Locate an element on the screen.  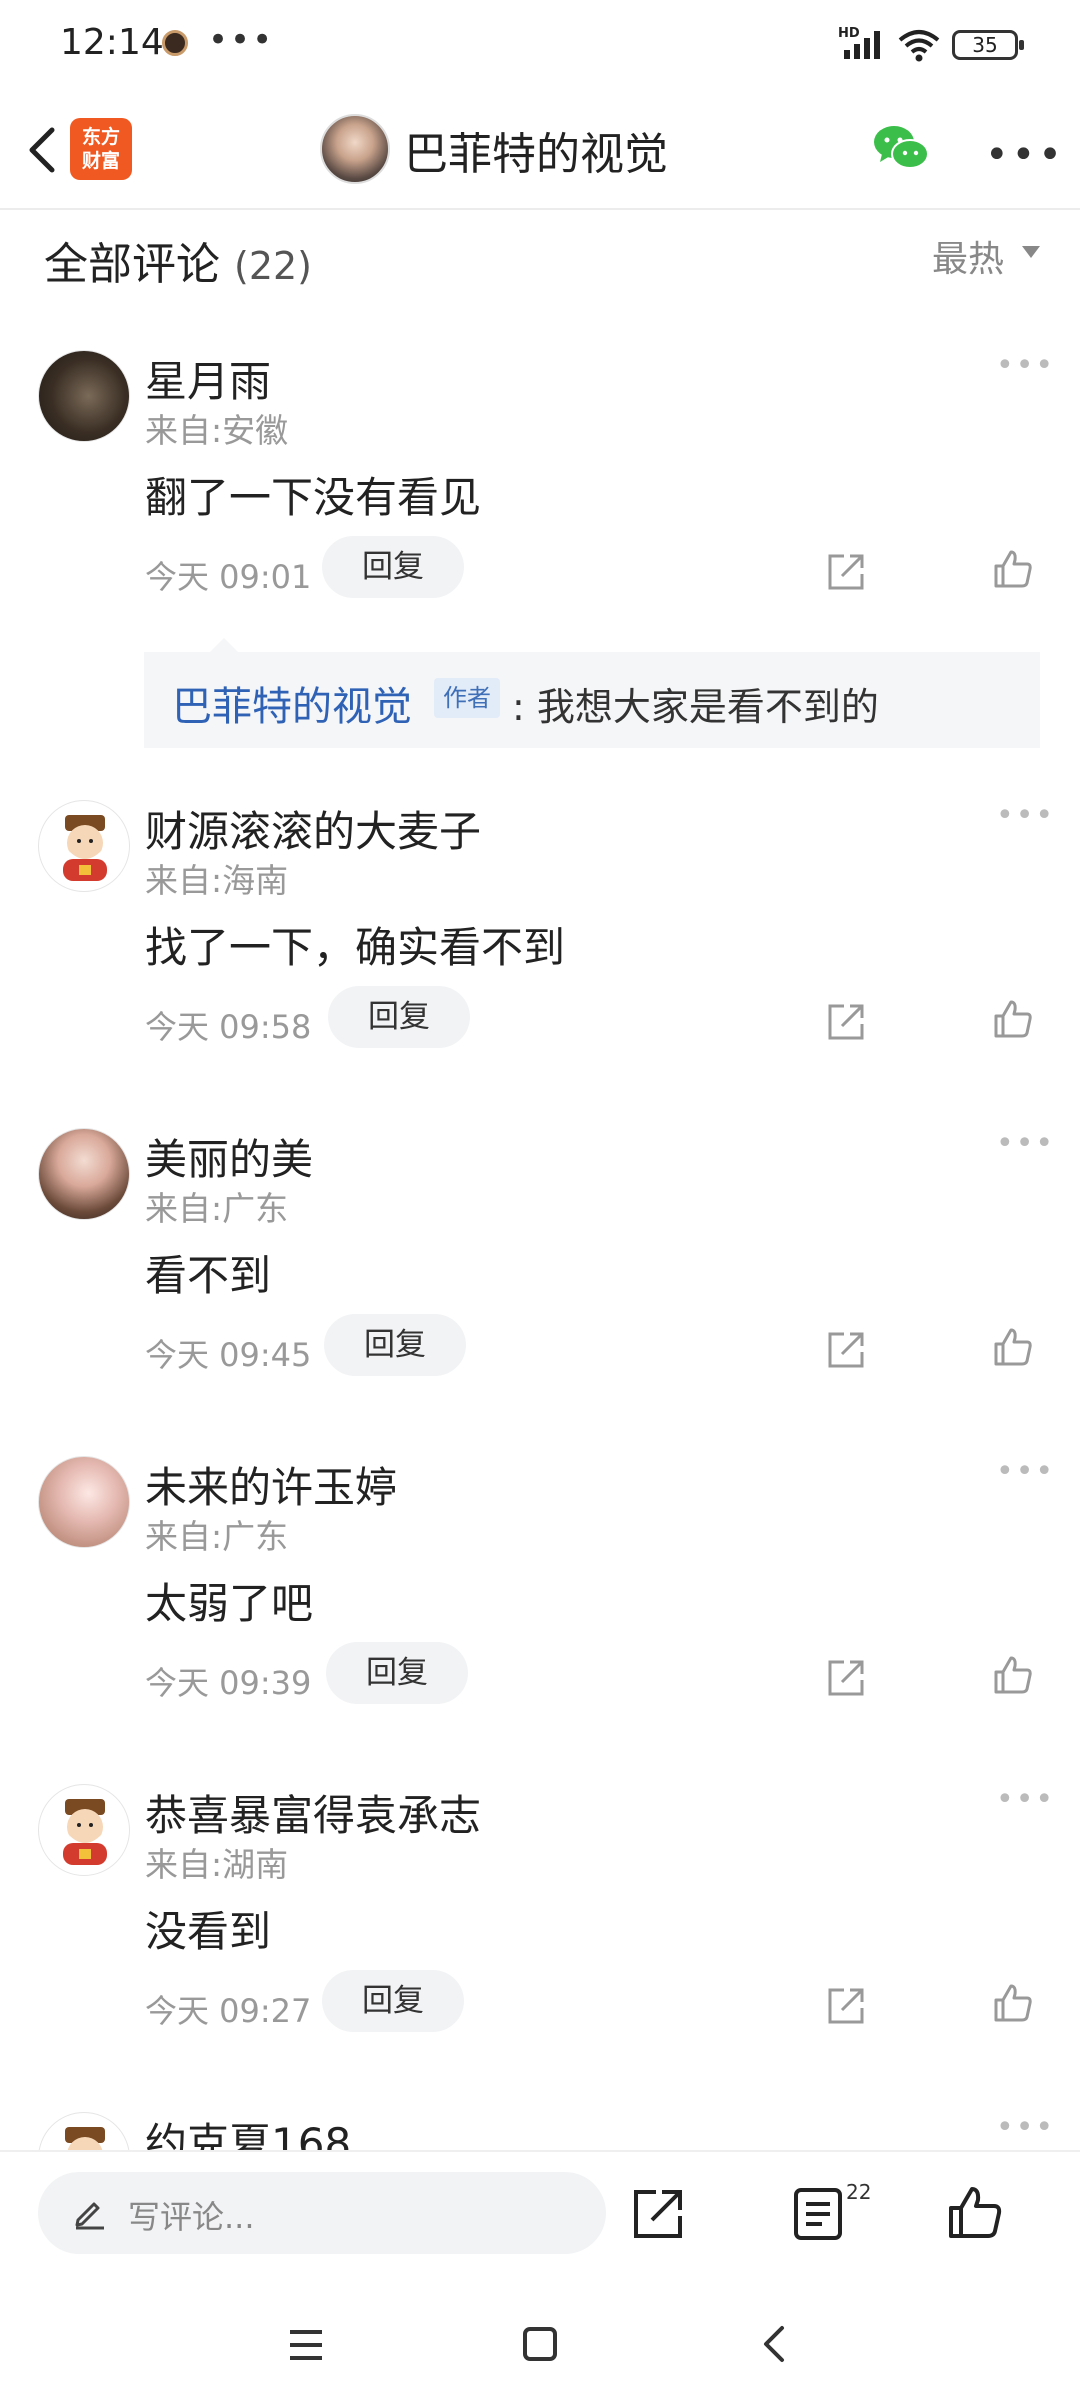
comments-count: (22) is located at coordinates (273, 266).